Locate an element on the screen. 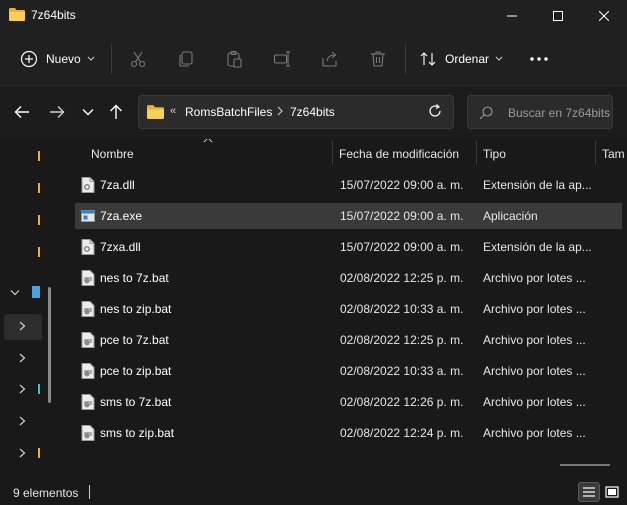 The width and height of the screenshot is (627, 505). forward-button is located at coordinates (57, 112).